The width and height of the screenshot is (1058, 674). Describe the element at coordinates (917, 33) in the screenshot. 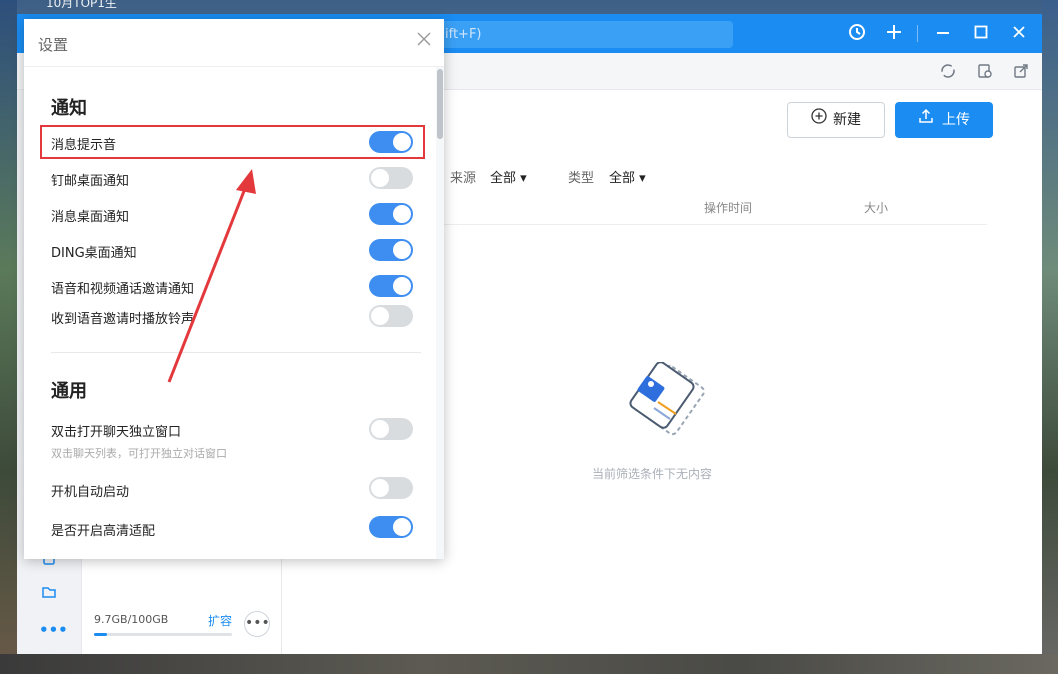

I see `titlebar-separator` at that location.